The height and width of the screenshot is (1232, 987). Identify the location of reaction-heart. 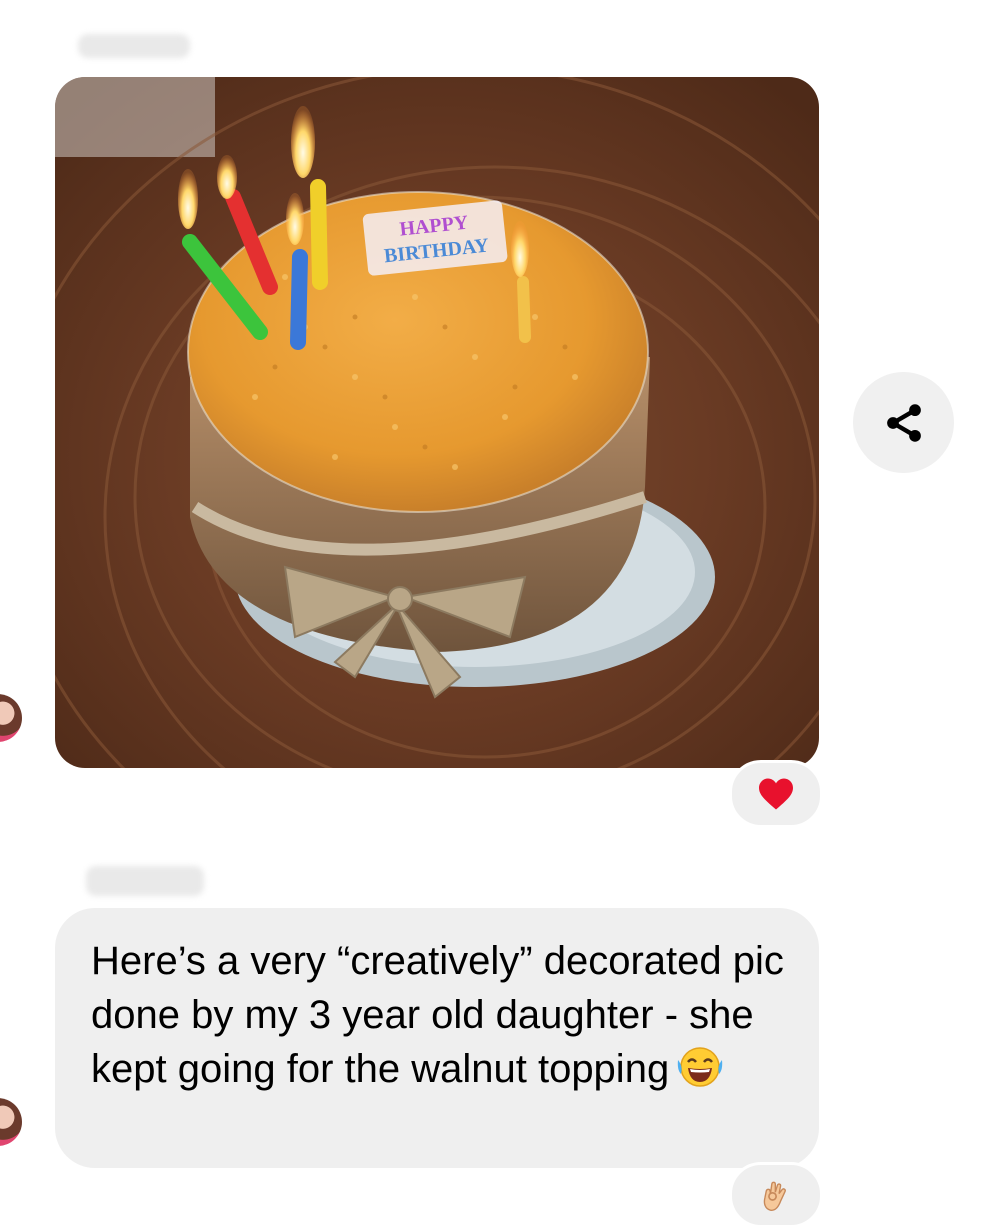
(776, 794).